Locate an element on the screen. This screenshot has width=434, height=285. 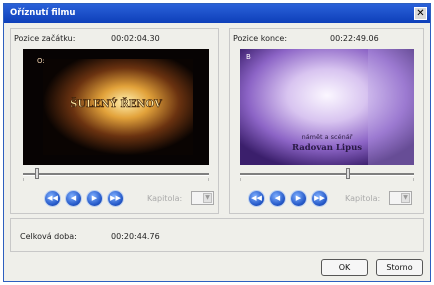
end-fast-forward-button: ▶▶ is located at coordinates (319, 198).